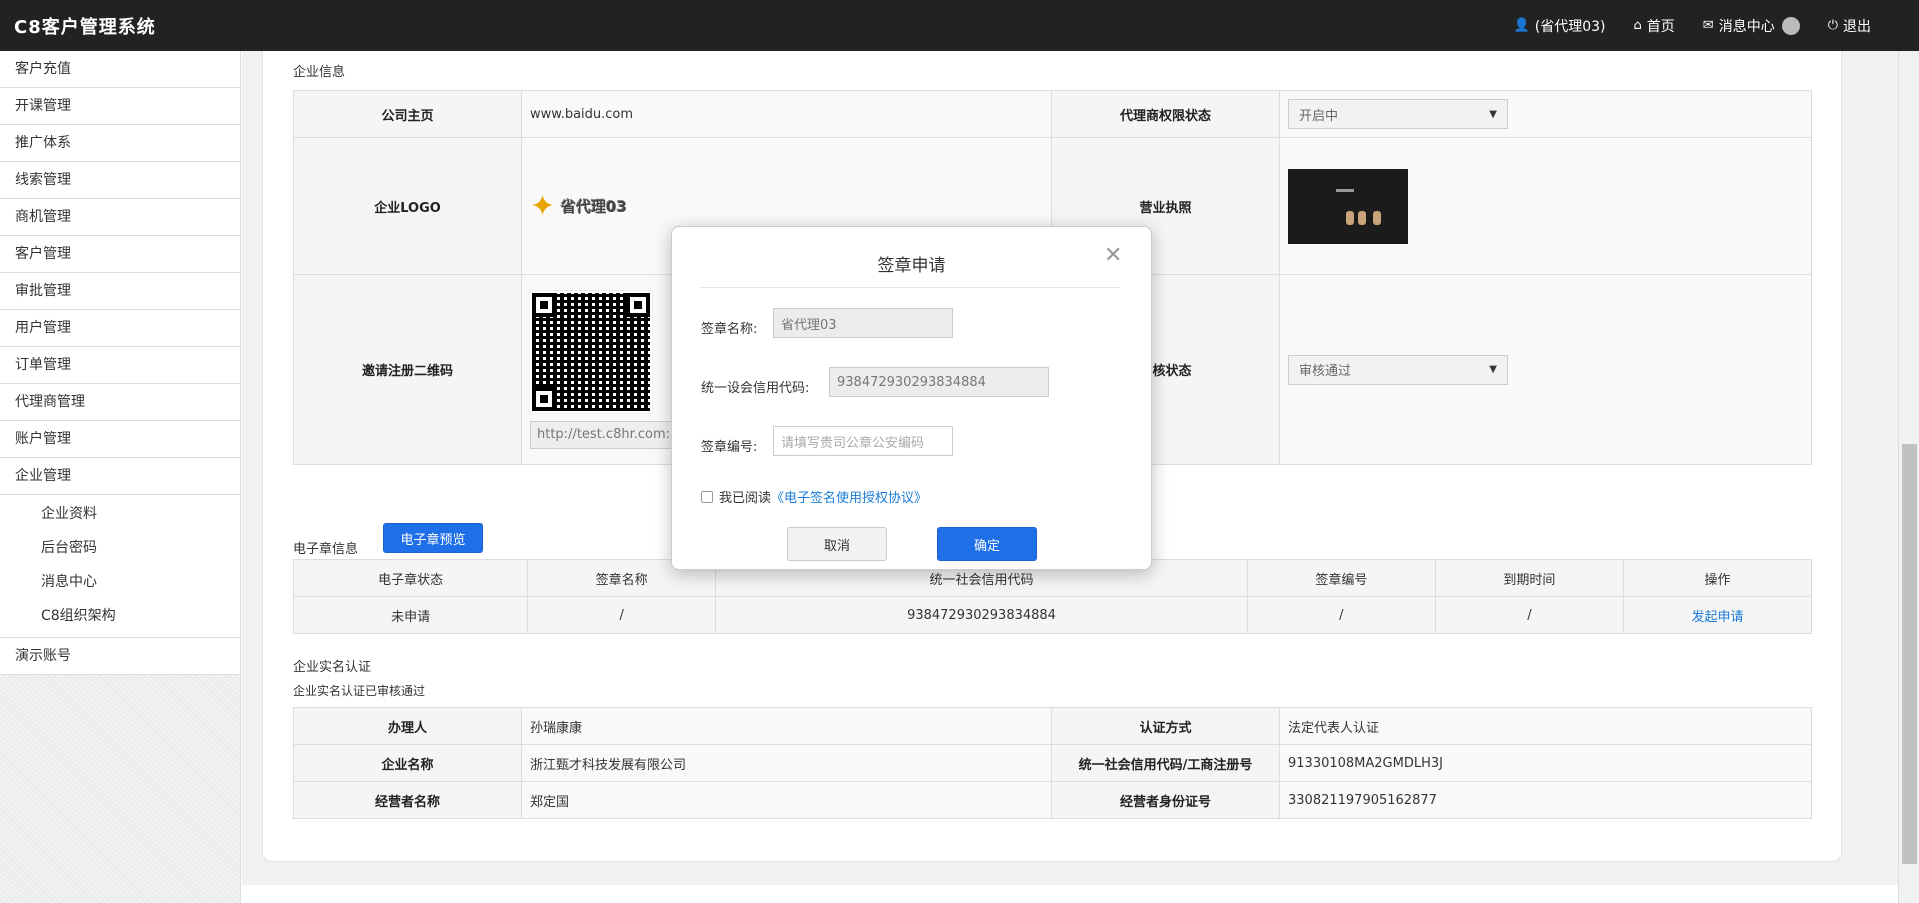 This screenshot has width=1919, height=903. I want to click on homepage-value: www.baidu.com, so click(786, 114).